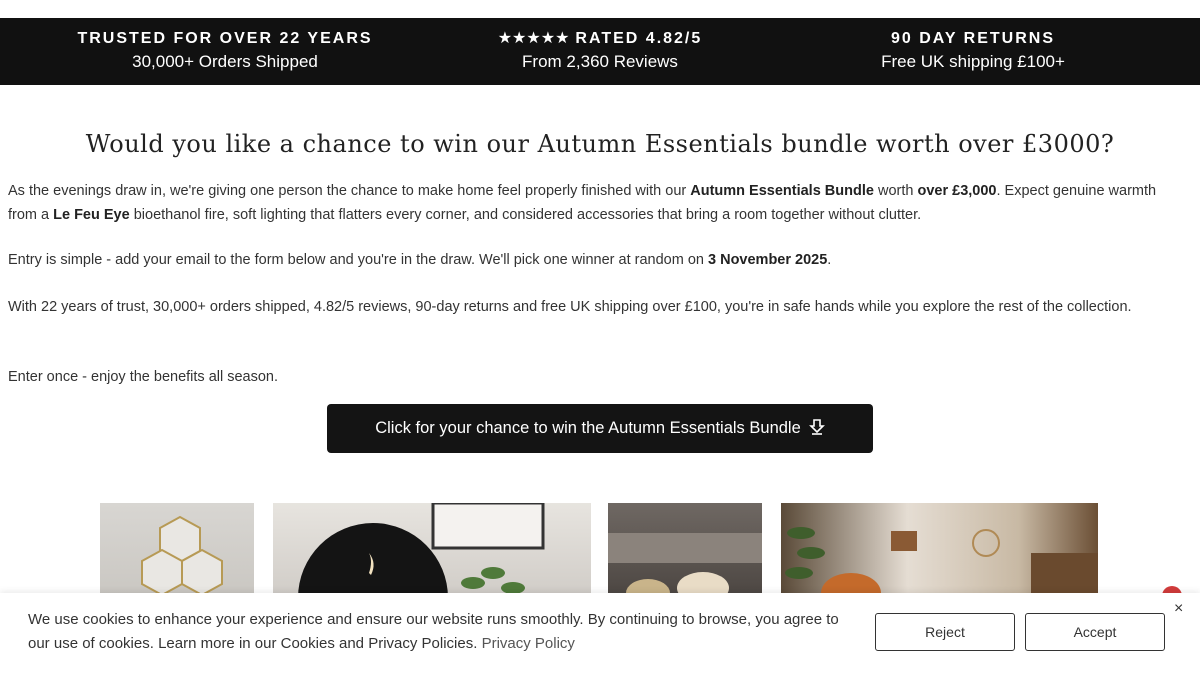 The height and width of the screenshot is (675, 1200). What do you see at coordinates (600, 61) in the screenshot?
I see `trust-subtitle: From 2,360 Reviews` at bounding box center [600, 61].